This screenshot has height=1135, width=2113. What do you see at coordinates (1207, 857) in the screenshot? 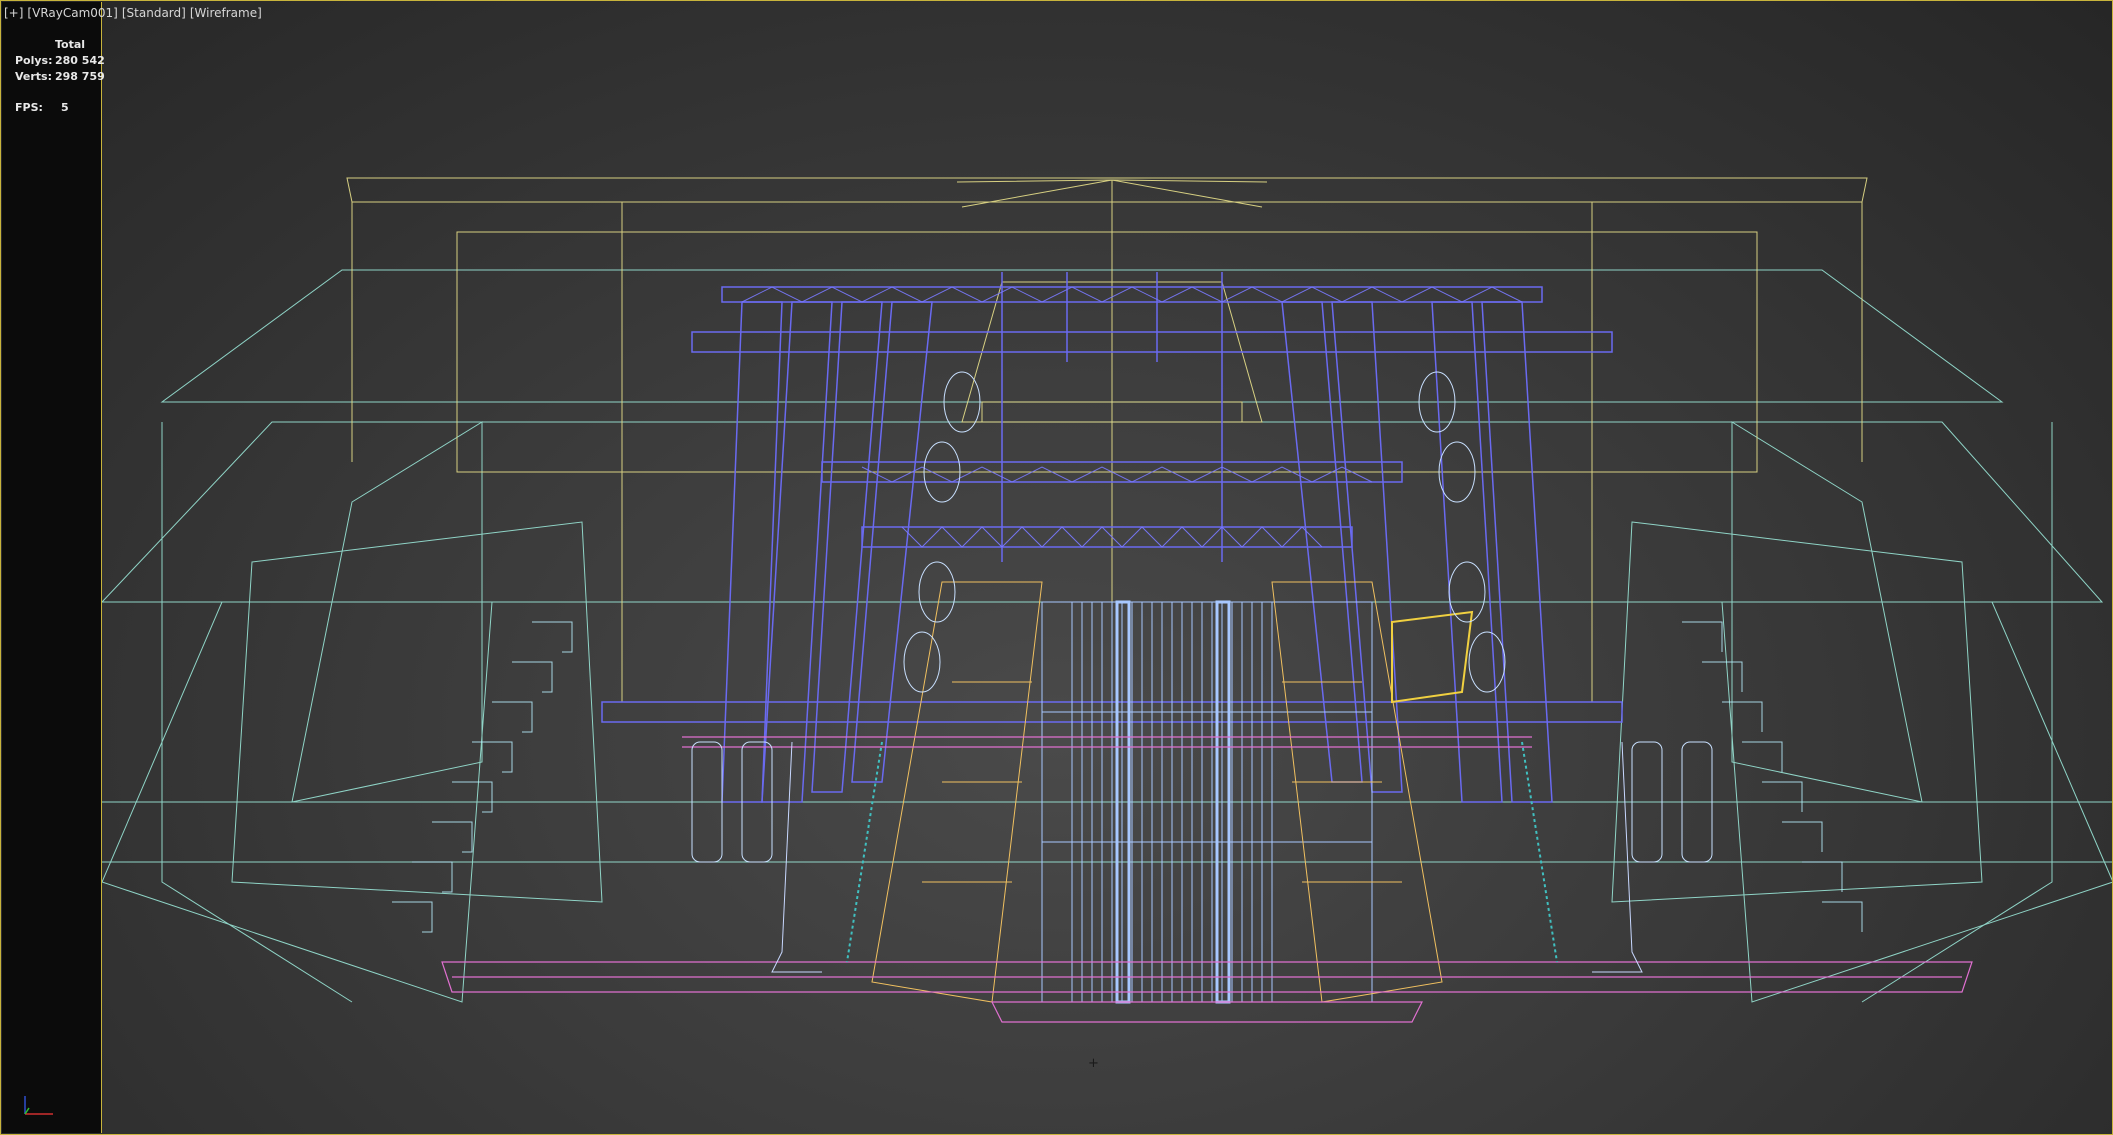
I see `support-posts` at bounding box center [1207, 857].